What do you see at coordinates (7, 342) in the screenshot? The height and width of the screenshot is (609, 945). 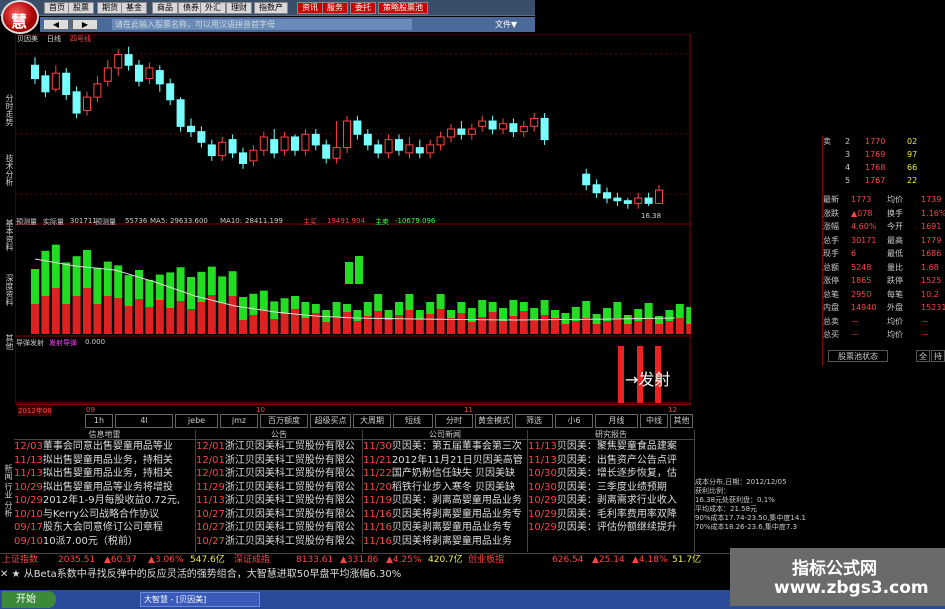 I see `tab-other: 其他` at bounding box center [7, 342].